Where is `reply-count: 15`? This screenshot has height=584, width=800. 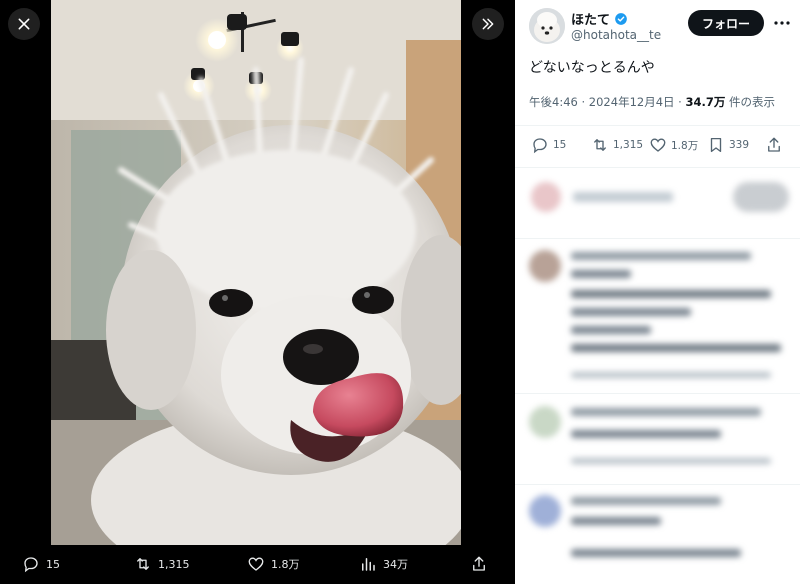 reply-count: 15 is located at coordinates (560, 145).